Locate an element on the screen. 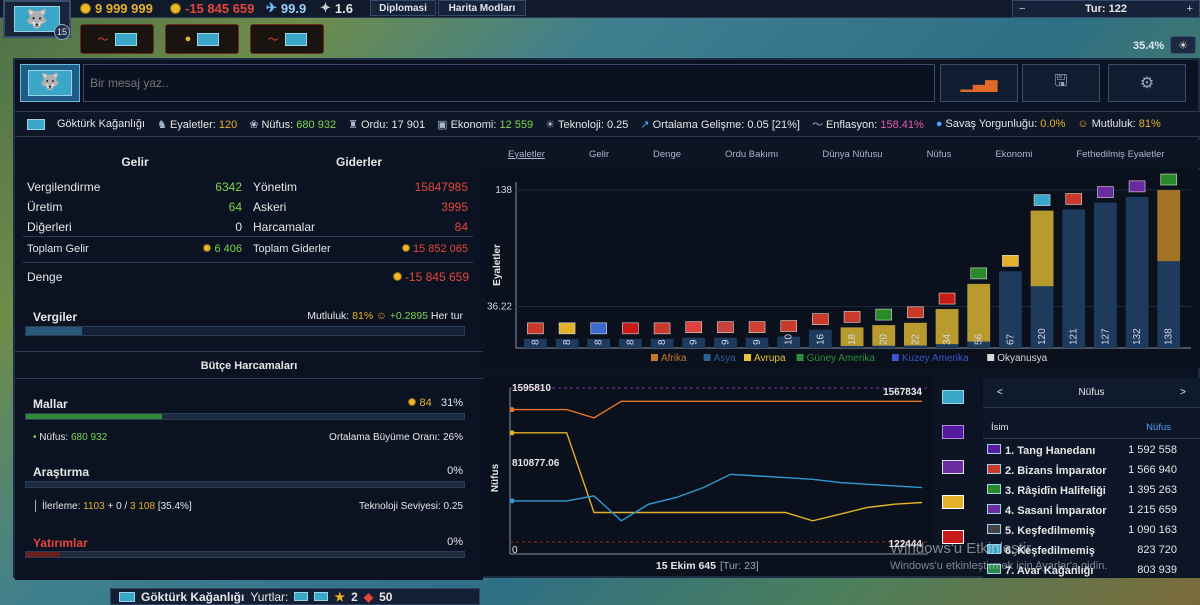 This screenshot has height=605, width=1200. bar-value-label: 138 is located at coordinates (1169, 336).